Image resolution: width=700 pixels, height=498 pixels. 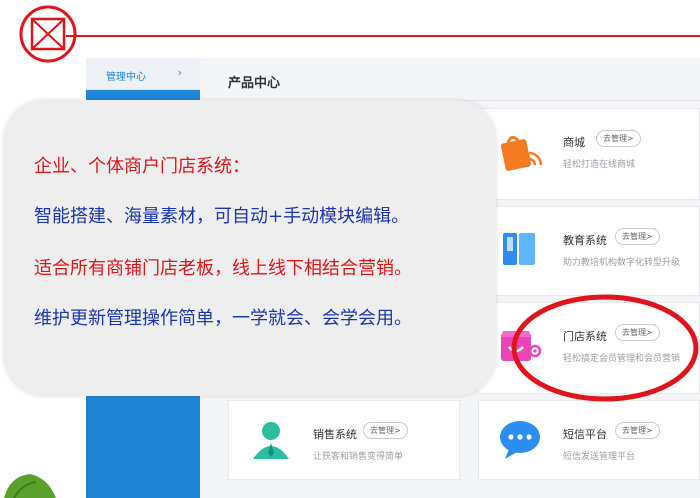 I want to click on page-title: 产品中心, so click(x=254, y=83).